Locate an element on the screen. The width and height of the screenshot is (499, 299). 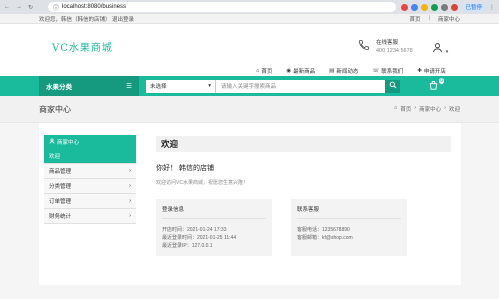
profile-label: 已暂停 is located at coordinates (473, 8).